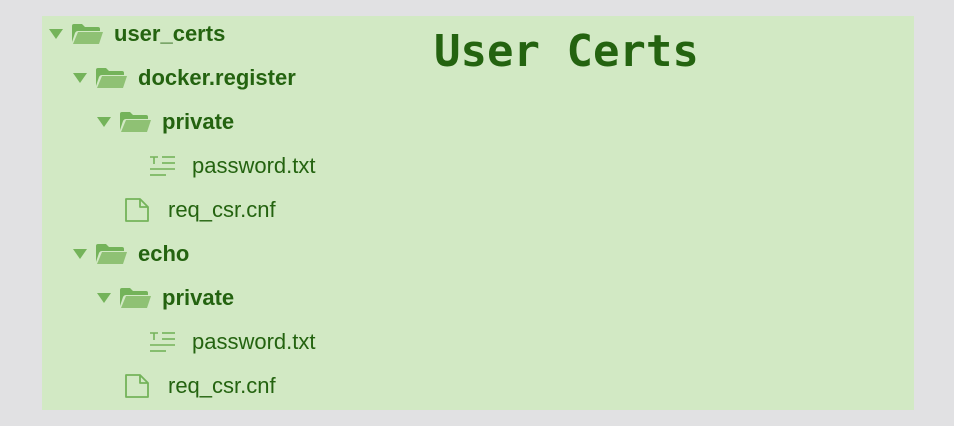 The image size is (954, 426). I want to click on tree-item-echo: echo, so click(128, 254).